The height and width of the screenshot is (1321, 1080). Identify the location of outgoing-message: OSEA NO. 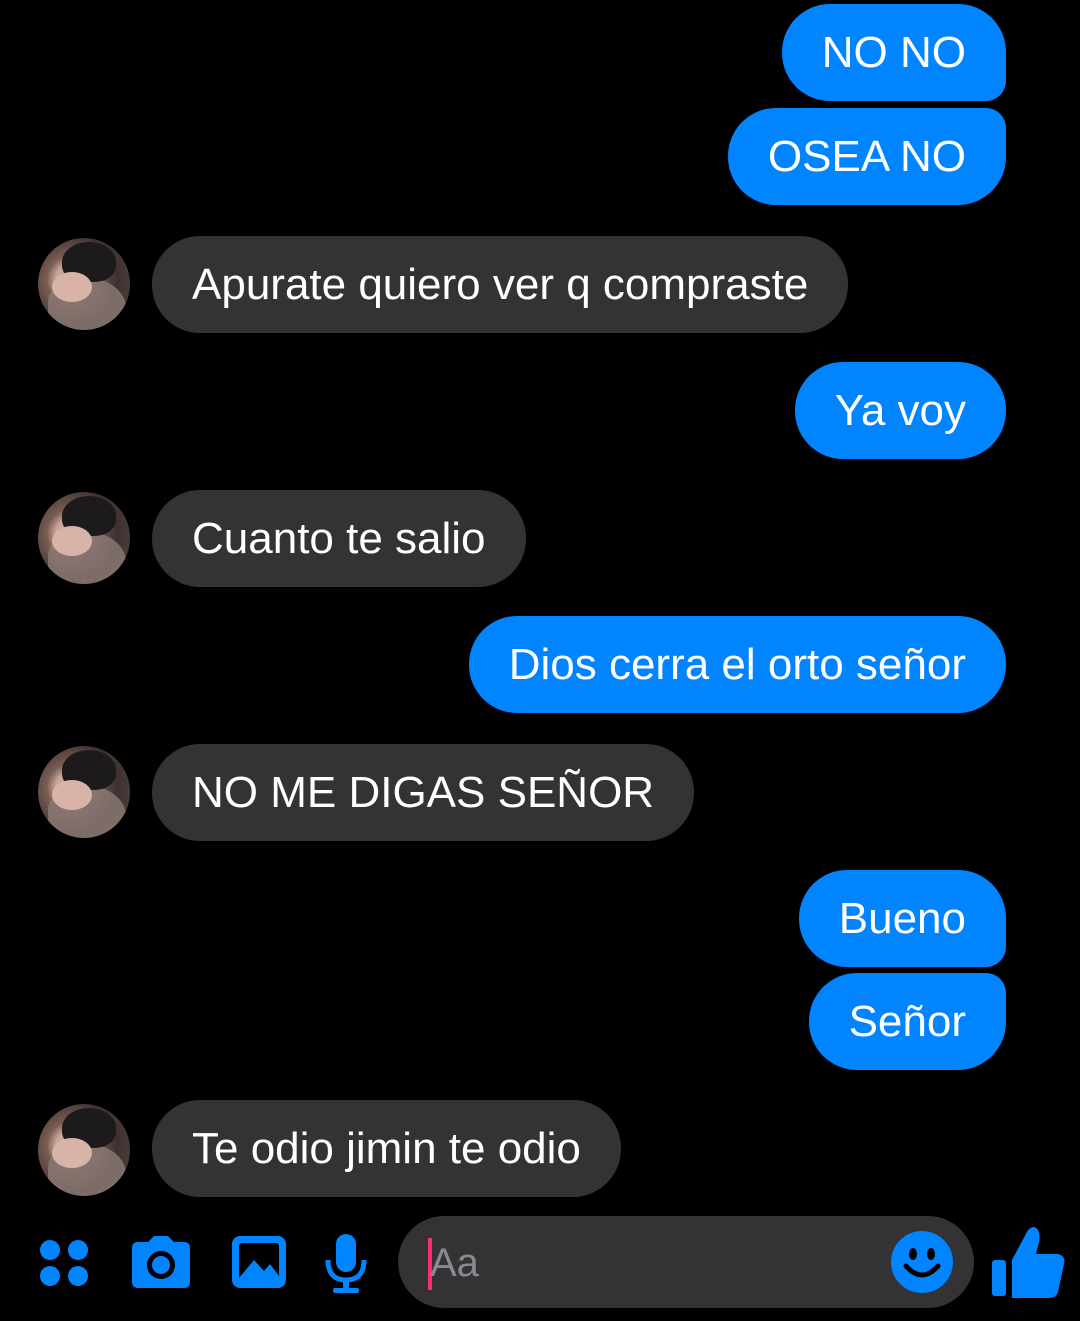
(866, 156).